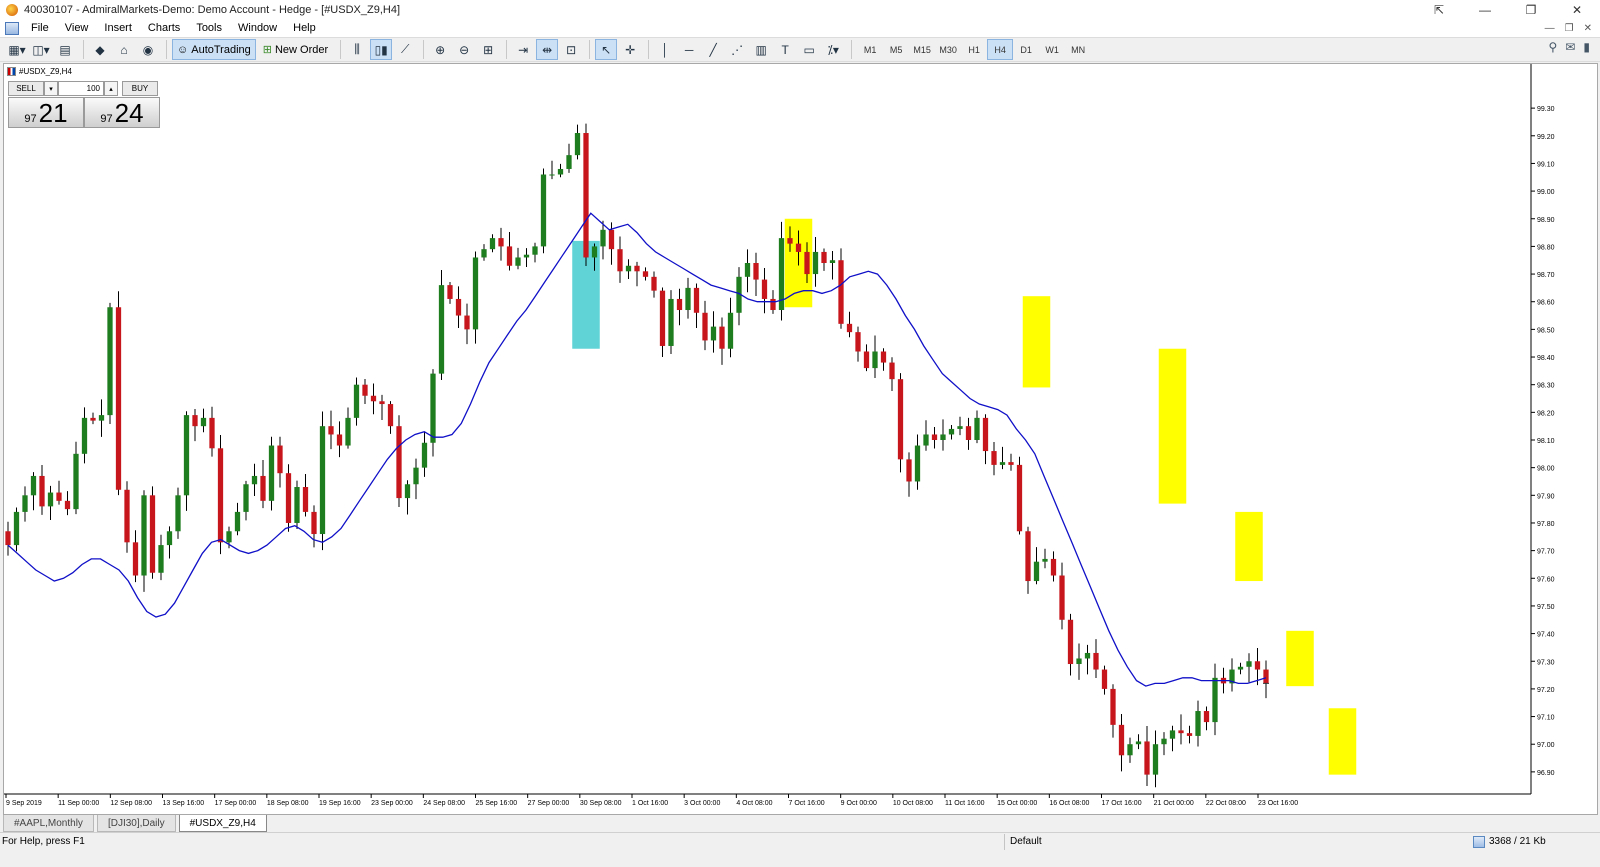 This screenshot has height=867, width=1600. Describe the element at coordinates (1052, 49) in the screenshot. I see `timeframe-w1: W1` at that location.